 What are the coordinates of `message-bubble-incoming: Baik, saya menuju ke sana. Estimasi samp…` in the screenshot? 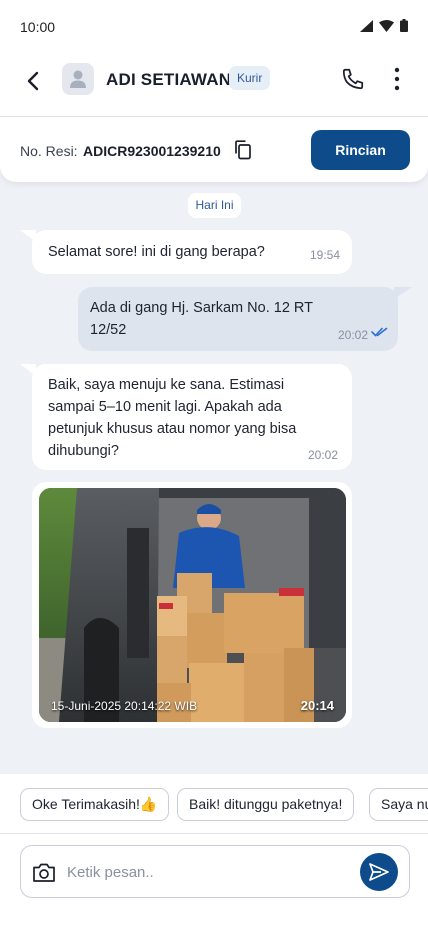 It's located at (192, 417).